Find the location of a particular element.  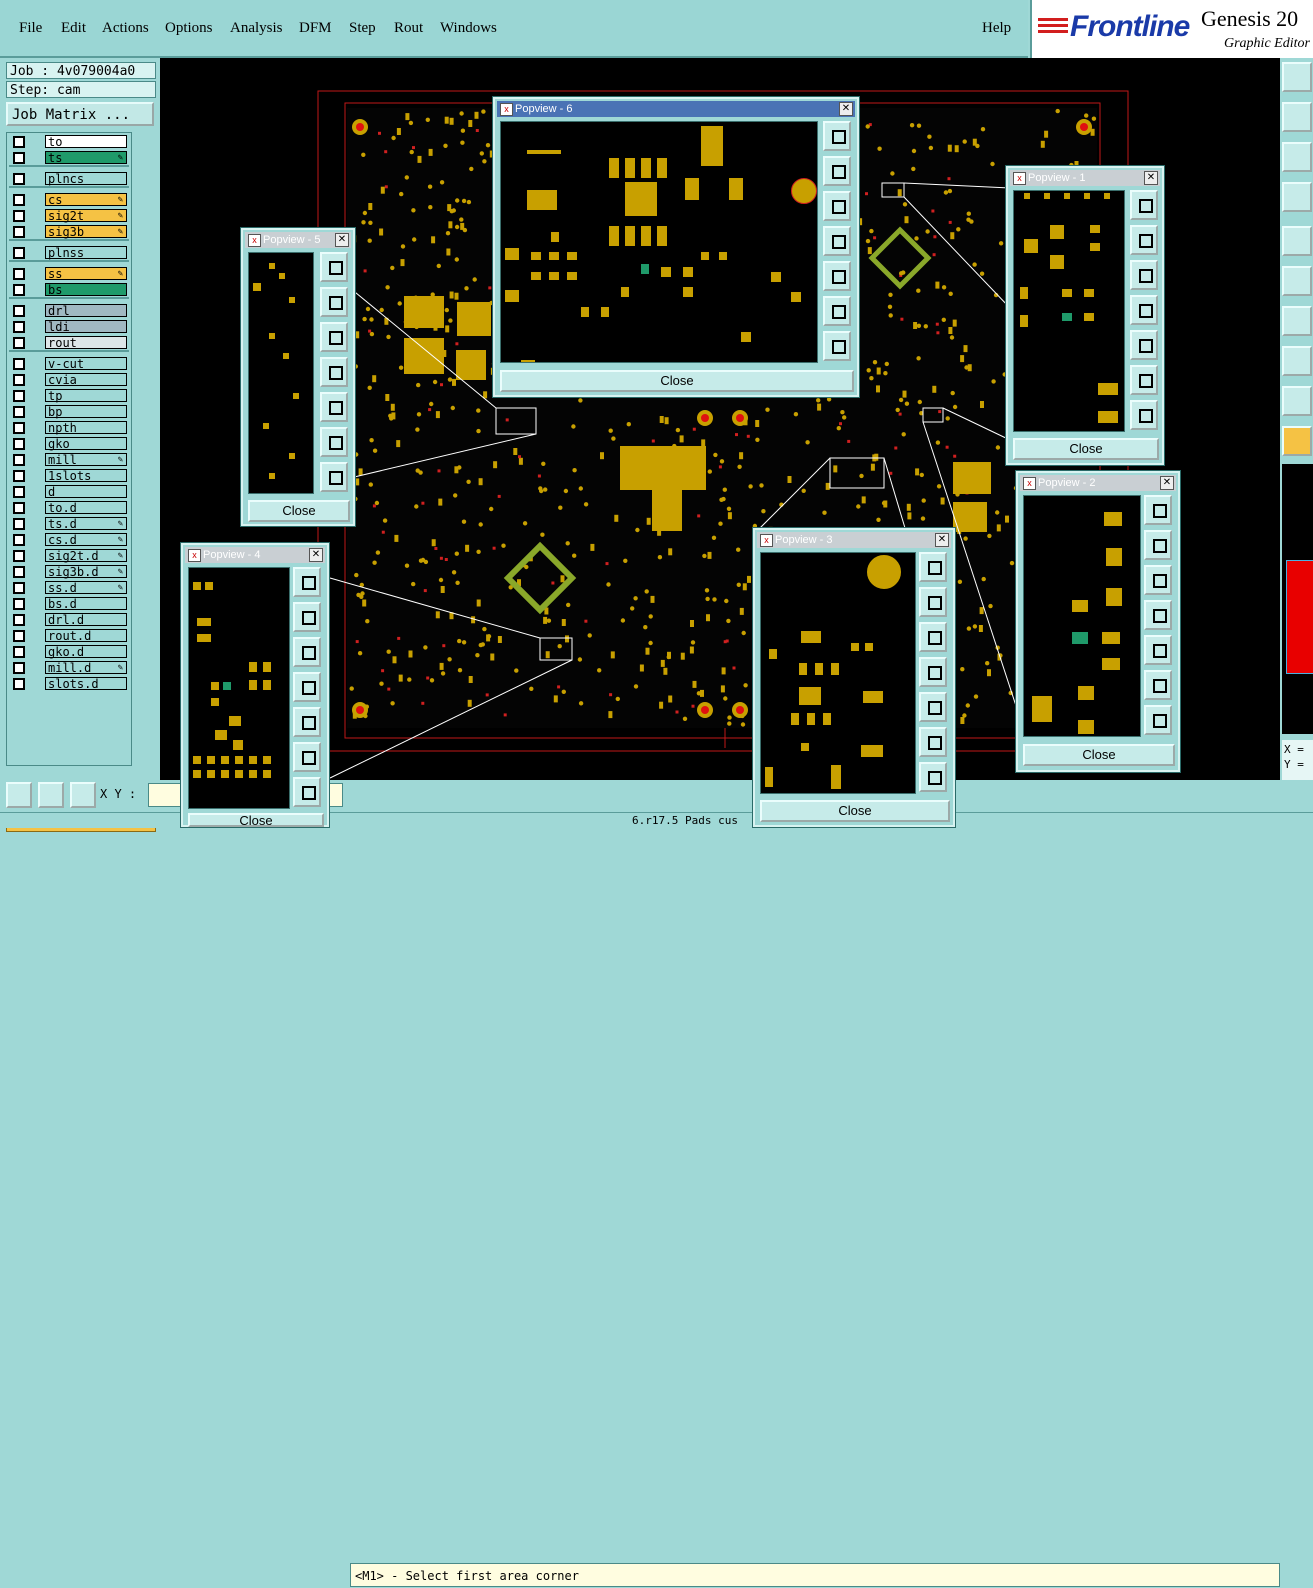

angle-icon is located at coordinates (51, 795).